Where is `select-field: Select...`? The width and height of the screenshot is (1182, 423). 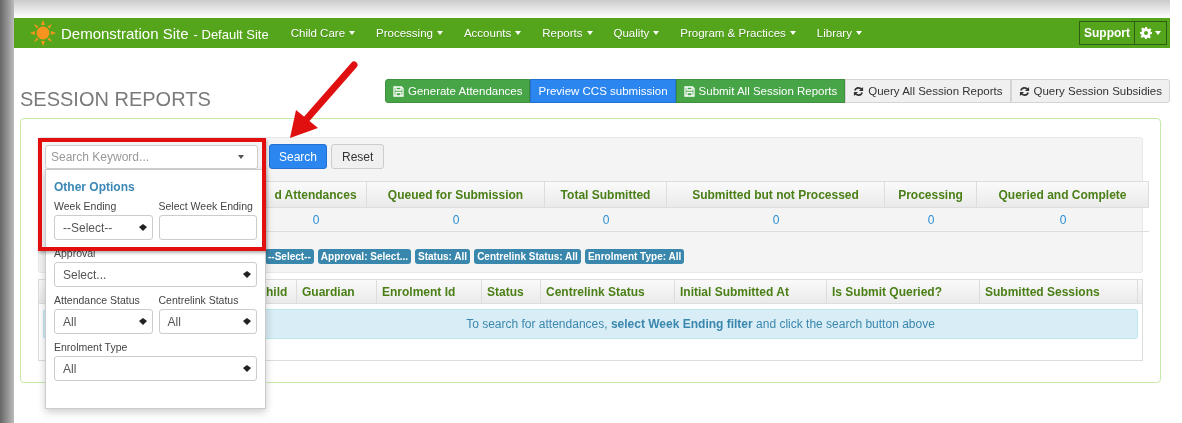 select-field: Select... is located at coordinates (155, 274).